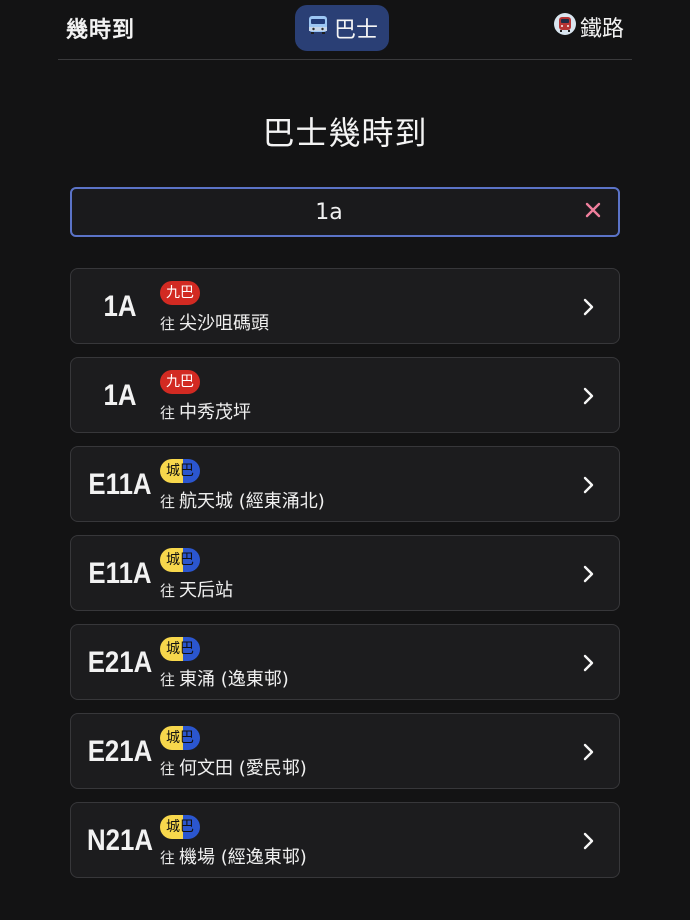 This screenshot has height=920, width=690. Describe the element at coordinates (318, 28) in the screenshot. I see `bus-icon` at that location.